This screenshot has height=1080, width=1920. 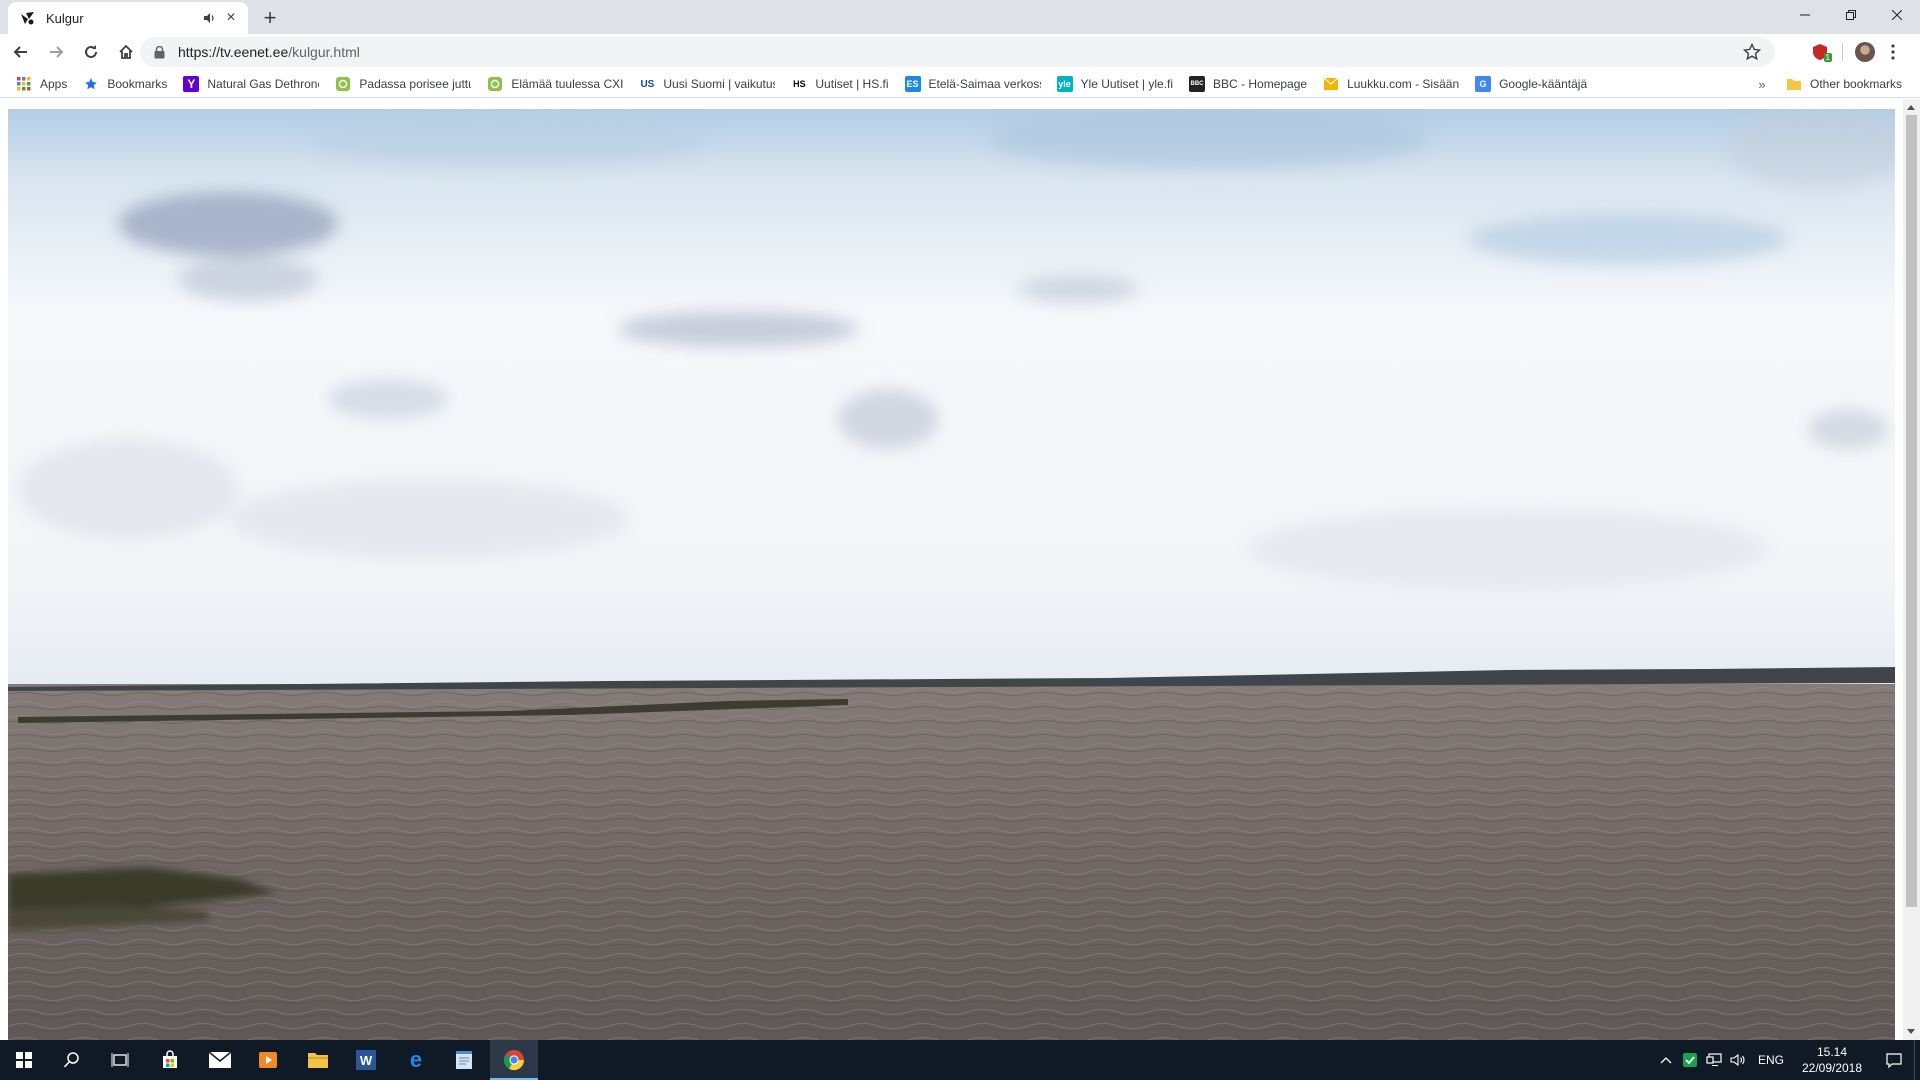 I want to click on bookmark-label: Yle Uutiset | yle.fi, so click(x=1127, y=84).